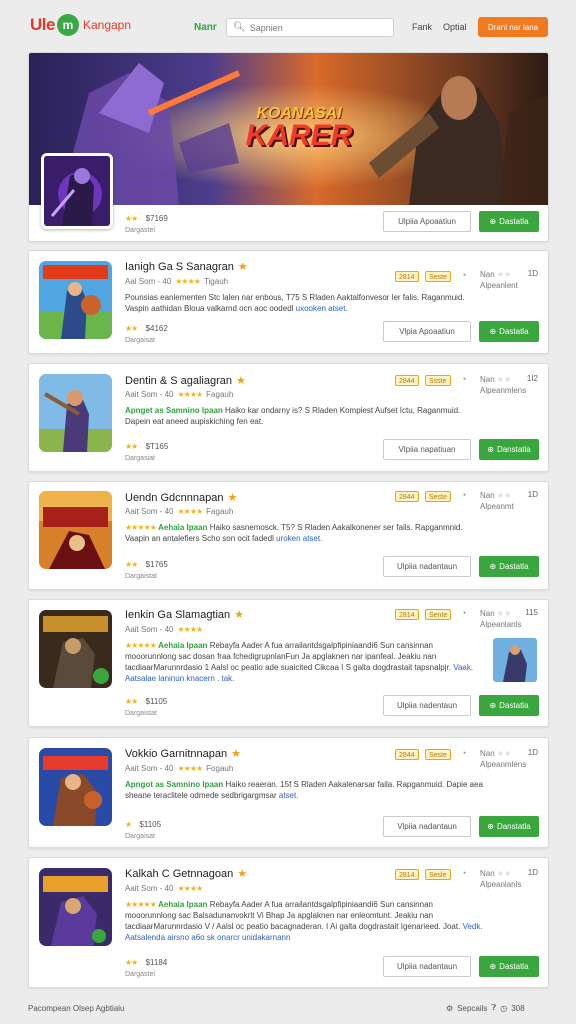 The width and height of the screenshot is (576, 1024). What do you see at coordinates (128, 824) in the screenshot?
I see `app-rating-stars: ★` at bounding box center [128, 824].